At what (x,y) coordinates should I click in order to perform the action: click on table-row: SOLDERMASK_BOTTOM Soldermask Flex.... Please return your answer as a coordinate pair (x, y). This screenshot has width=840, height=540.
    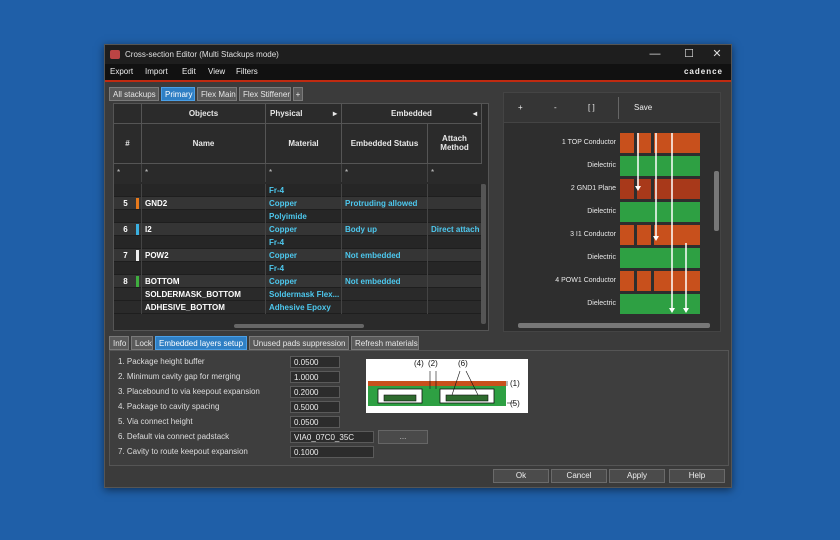
    Looking at the image, I should click on (298, 294).